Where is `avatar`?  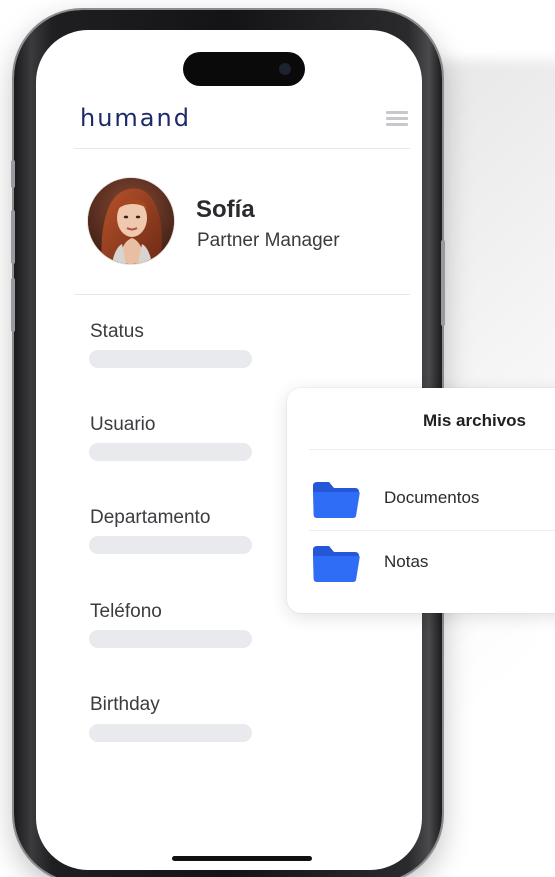
avatar is located at coordinates (131, 221).